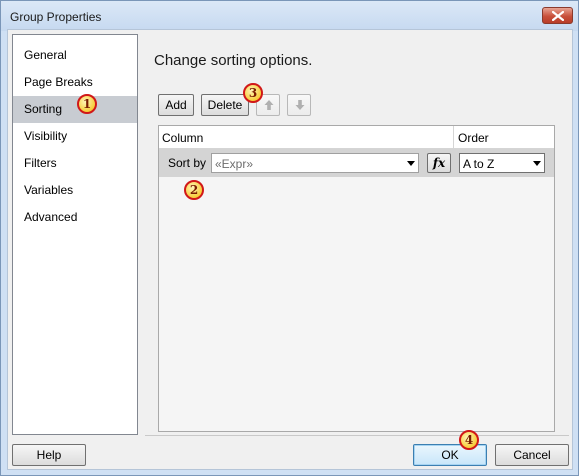 This screenshot has height=476, width=579. What do you see at coordinates (75, 136) in the screenshot?
I see `sidebar-item-visibility: Visibility` at bounding box center [75, 136].